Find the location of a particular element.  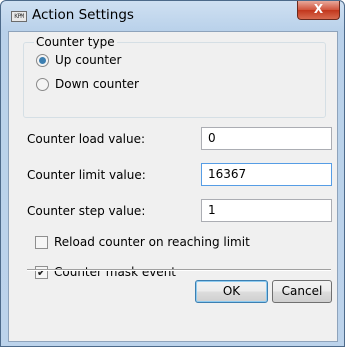

counter-step-label: Counter step value: is located at coordinates (86, 211).